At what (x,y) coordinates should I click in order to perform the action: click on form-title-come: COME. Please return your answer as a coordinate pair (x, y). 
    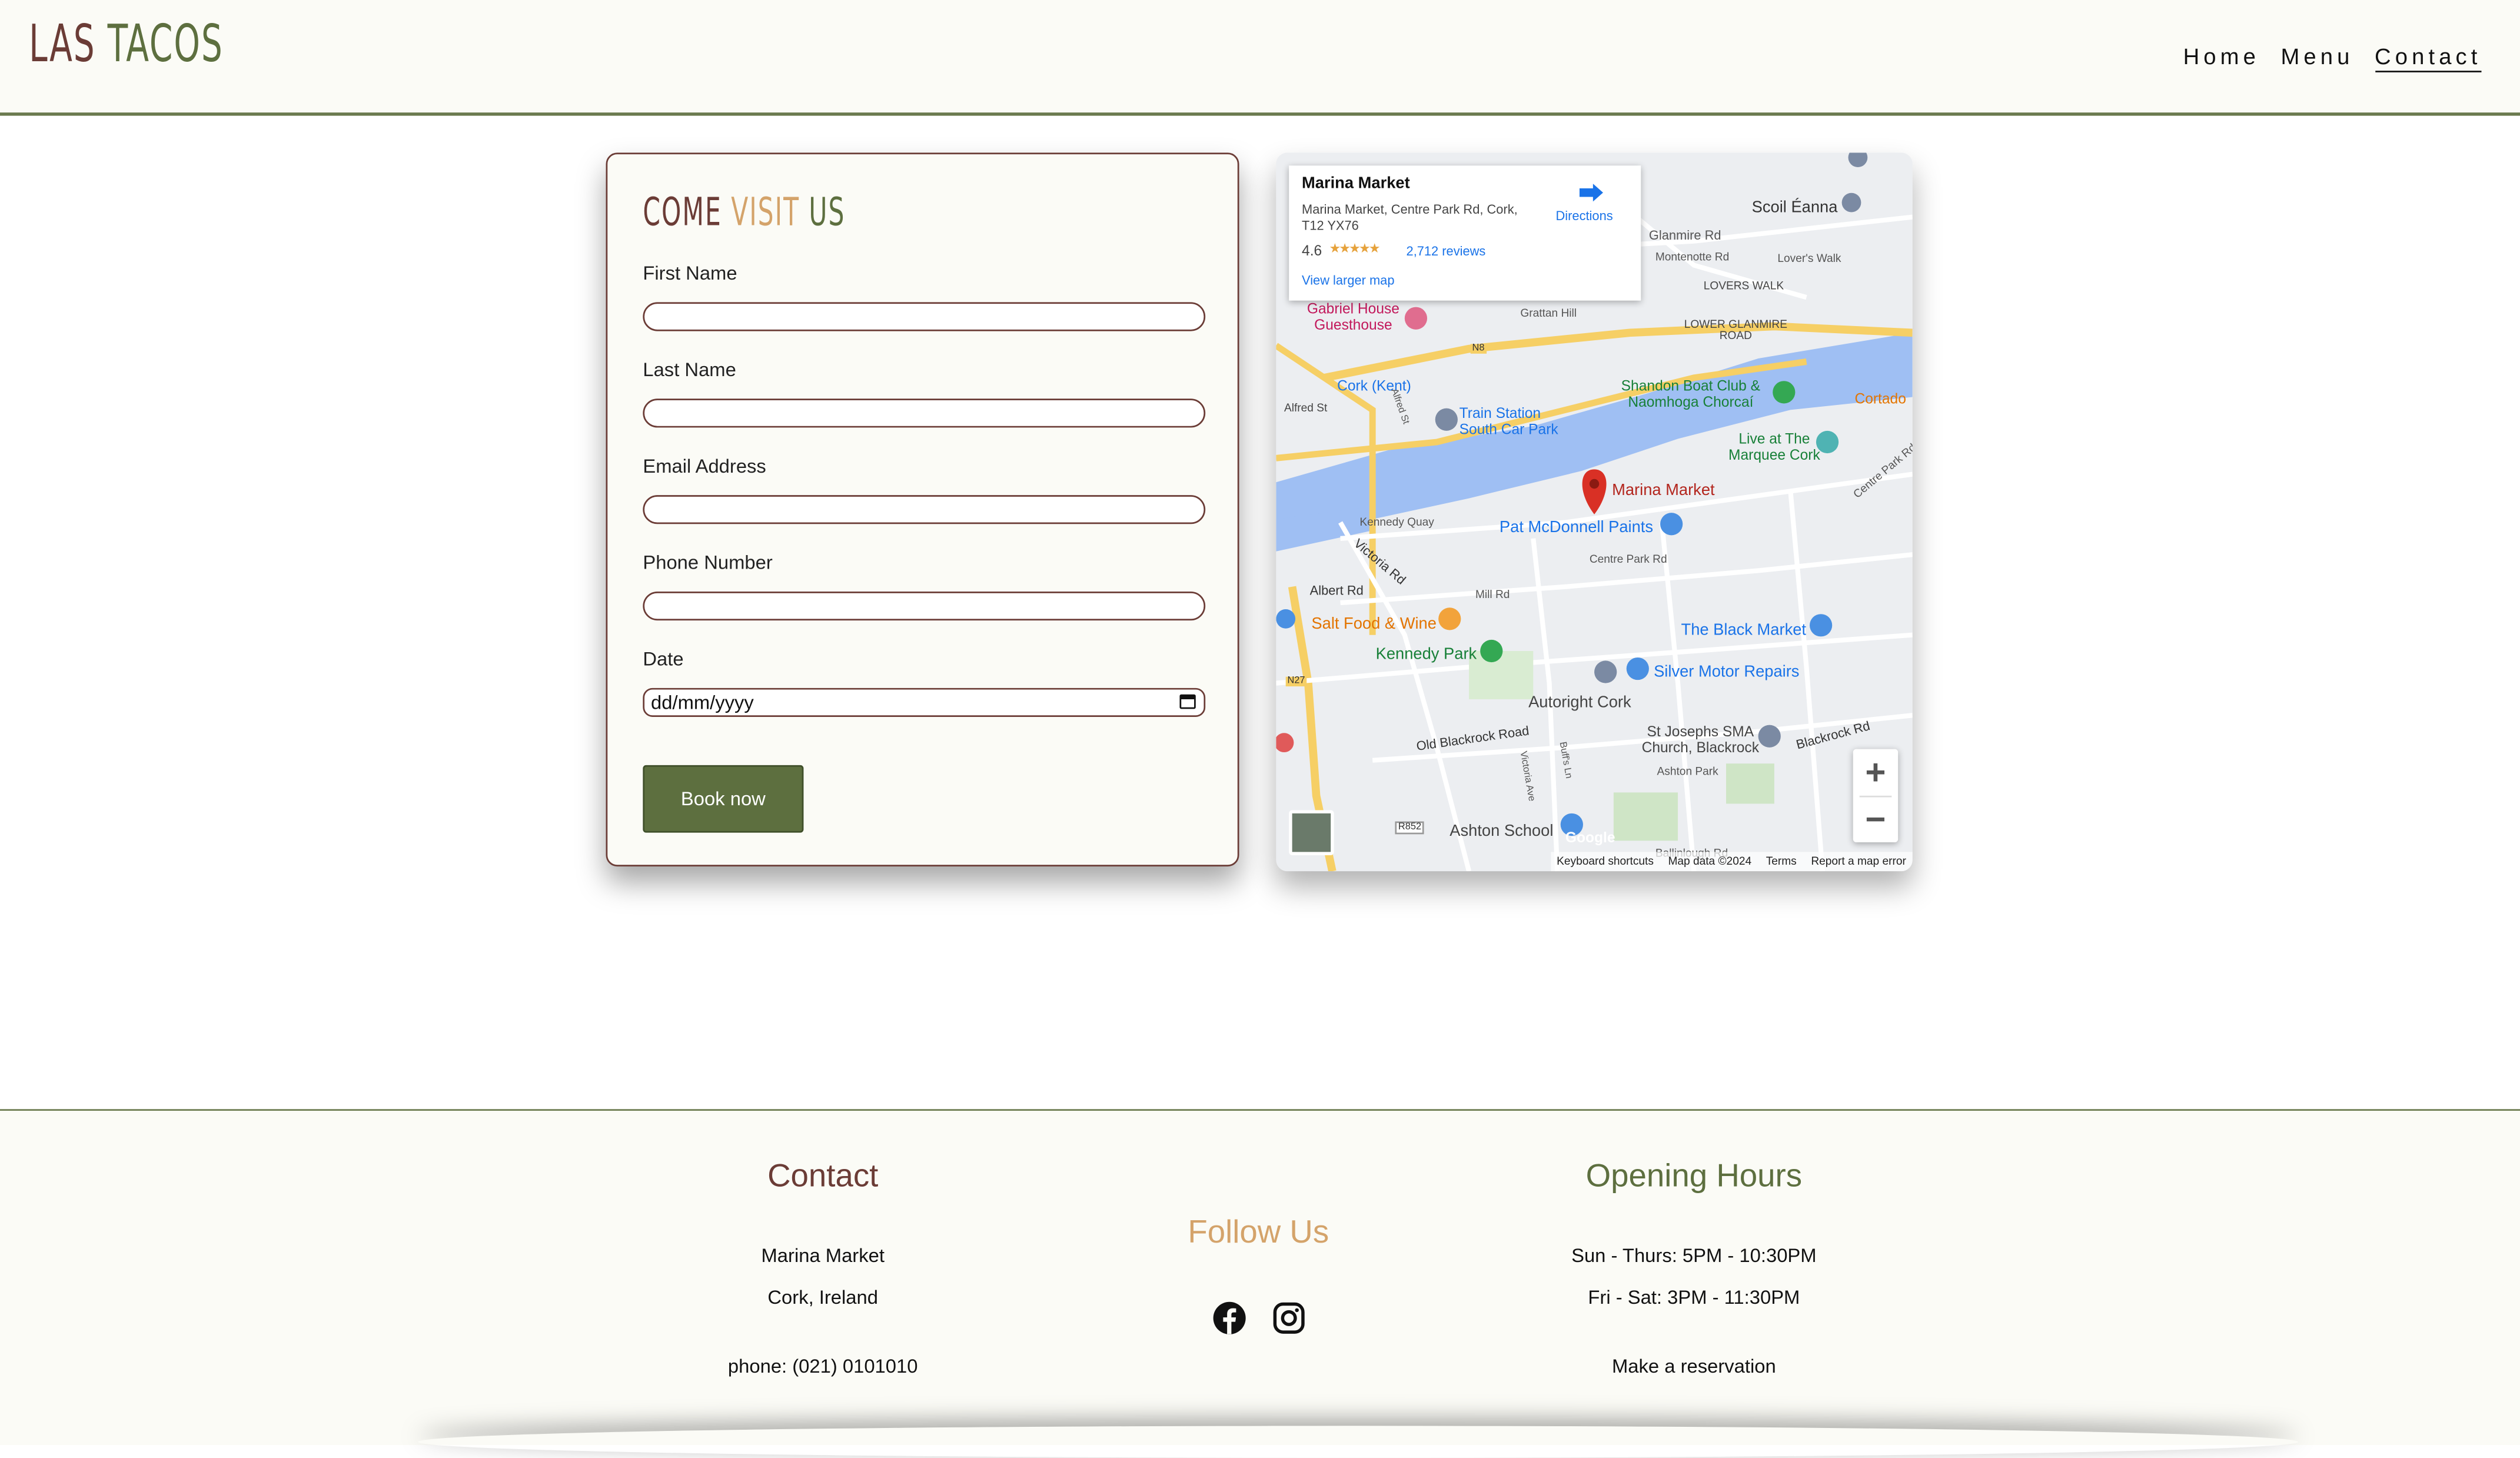
    Looking at the image, I should click on (687, 213).